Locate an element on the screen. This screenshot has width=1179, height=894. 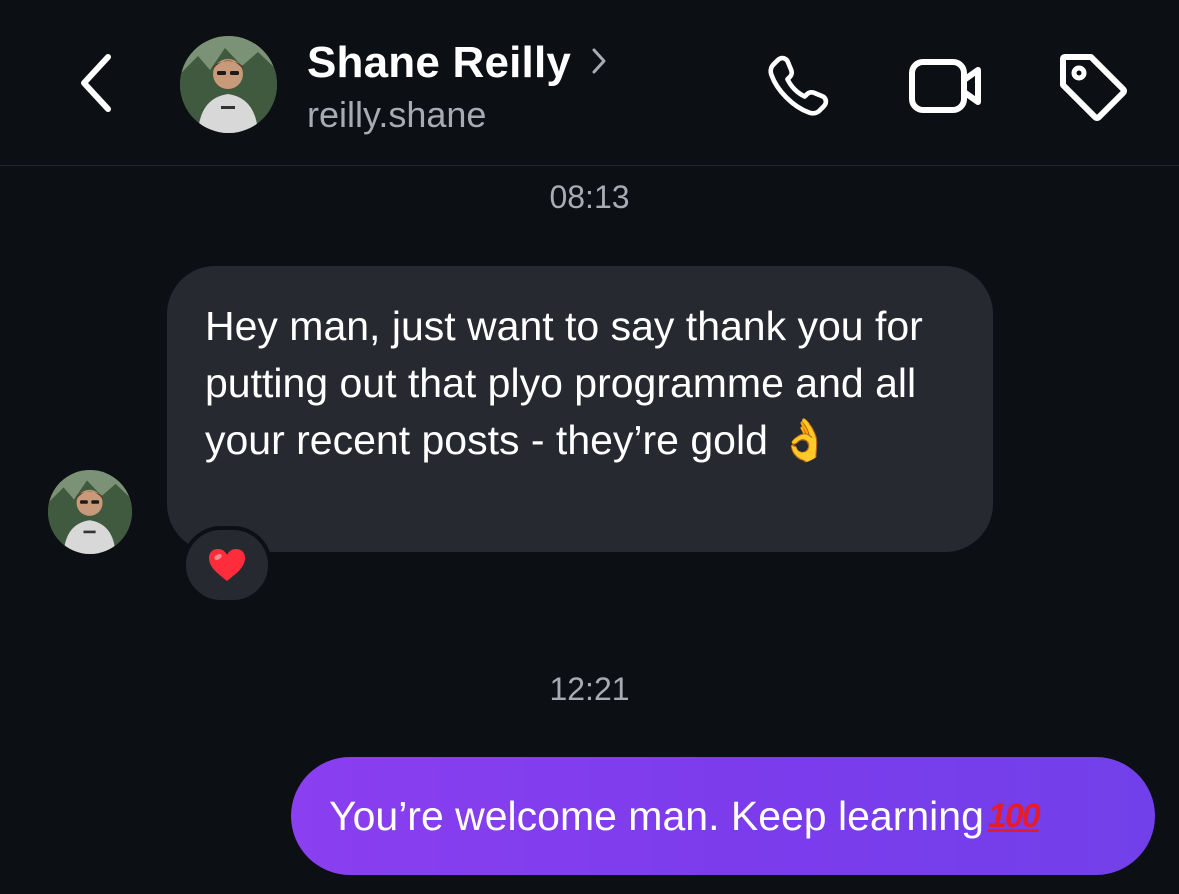
sender-avatar is located at coordinates (90, 512).